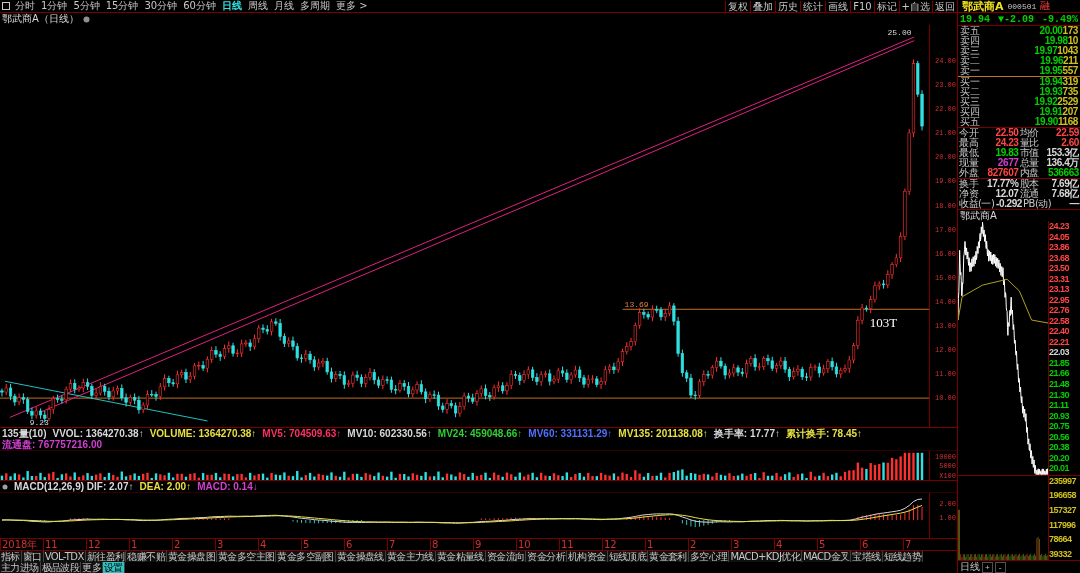 The height and width of the screenshot is (573, 1080). I want to click on stat-value: 17.77%, so click(1002, 184).